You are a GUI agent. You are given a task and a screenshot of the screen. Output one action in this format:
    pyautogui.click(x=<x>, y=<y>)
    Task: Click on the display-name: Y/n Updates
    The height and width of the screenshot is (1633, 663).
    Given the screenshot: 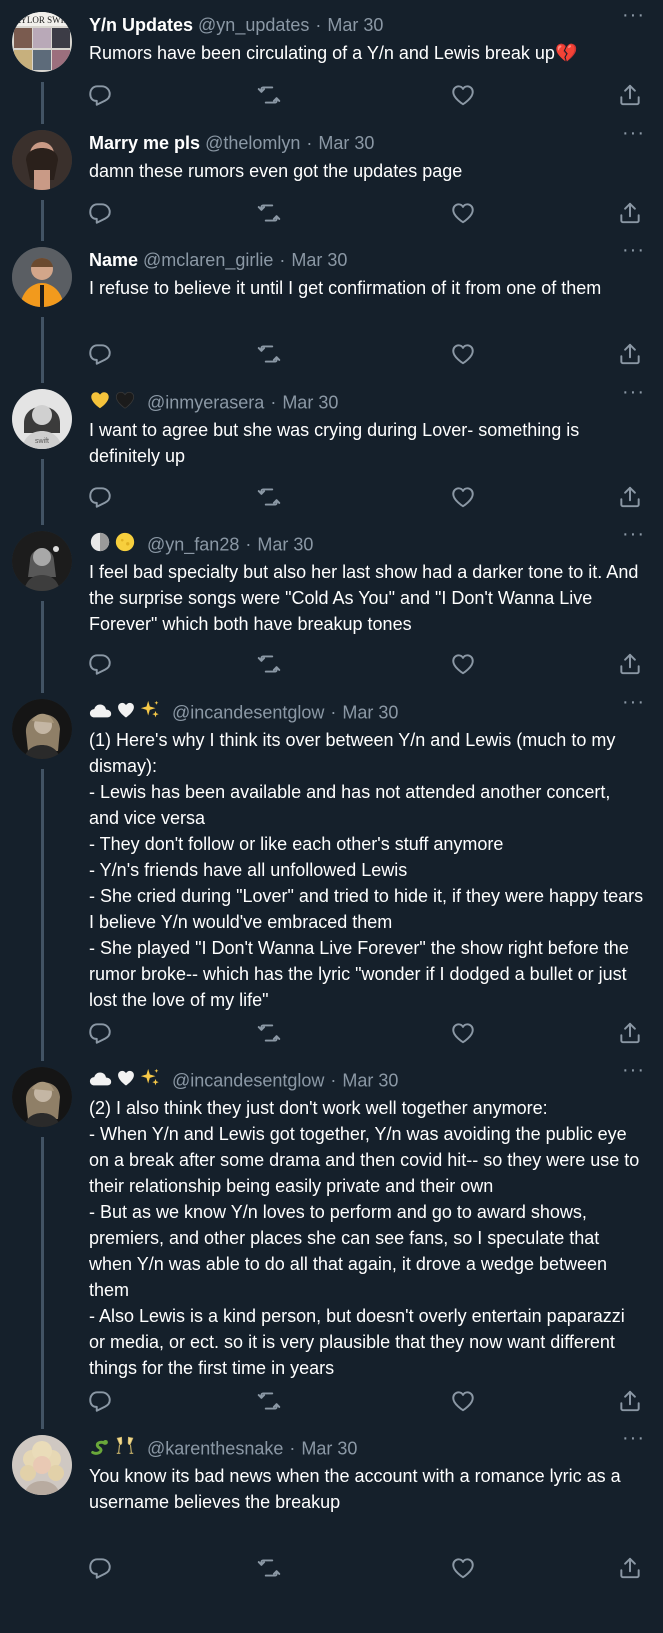 What is the action you would take?
    pyautogui.click(x=141, y=25)
    